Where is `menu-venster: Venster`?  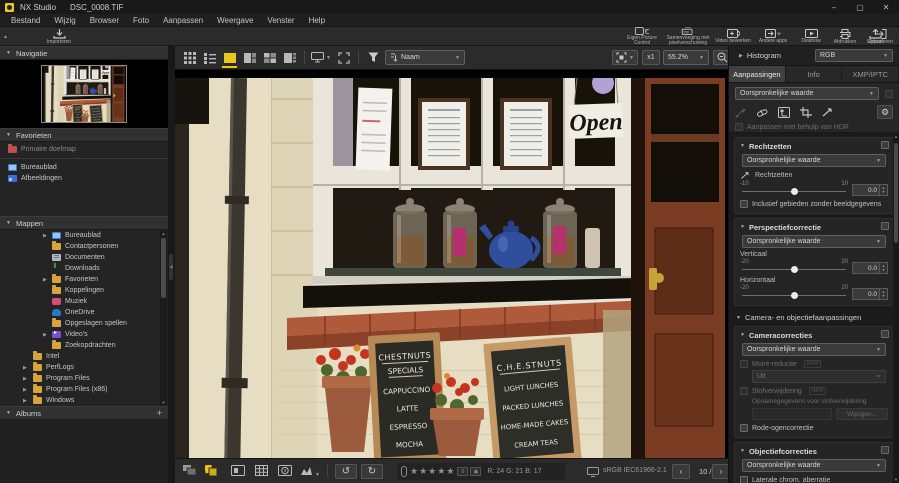
menu-venster: Venster is located at coordinates (280, 20).